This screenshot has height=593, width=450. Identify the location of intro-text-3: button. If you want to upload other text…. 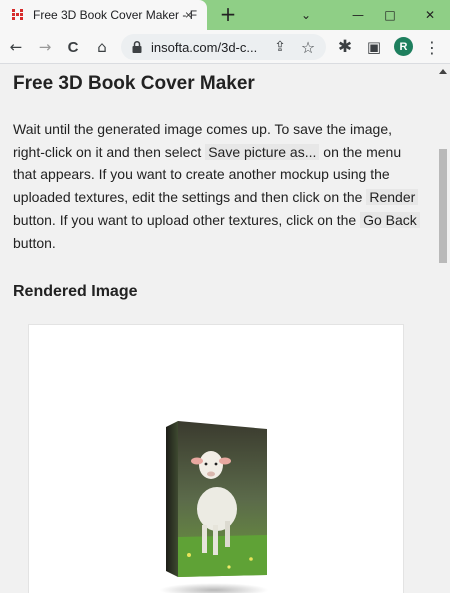
(187, 219).